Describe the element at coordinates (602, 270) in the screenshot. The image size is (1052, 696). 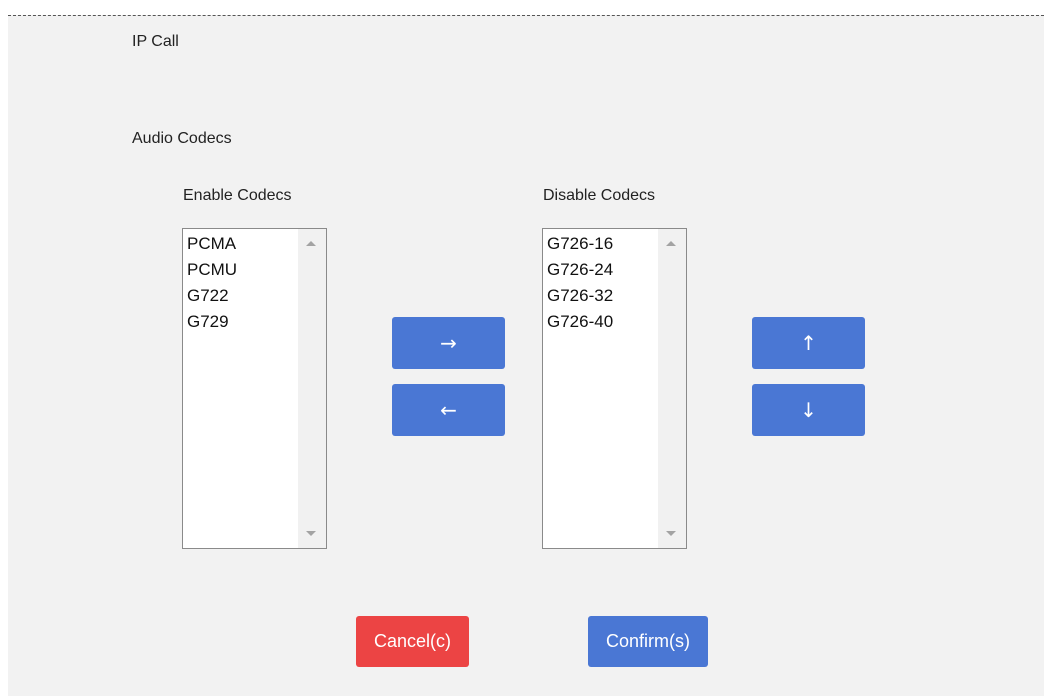
I see `disable-codec-option: G726-24` at that location.